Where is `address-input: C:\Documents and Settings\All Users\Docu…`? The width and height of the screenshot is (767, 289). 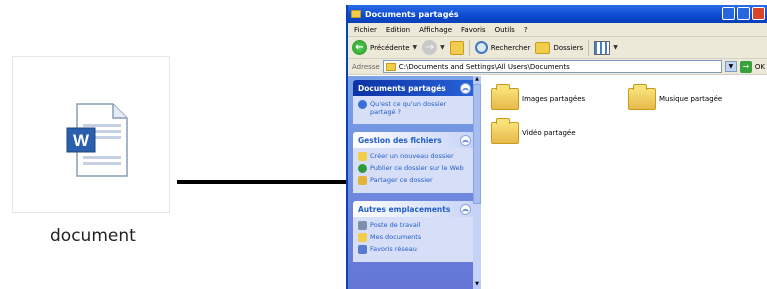 address-input: C:\Documents and Settings\All Users\Docu… is located at coordinates (552, 66).